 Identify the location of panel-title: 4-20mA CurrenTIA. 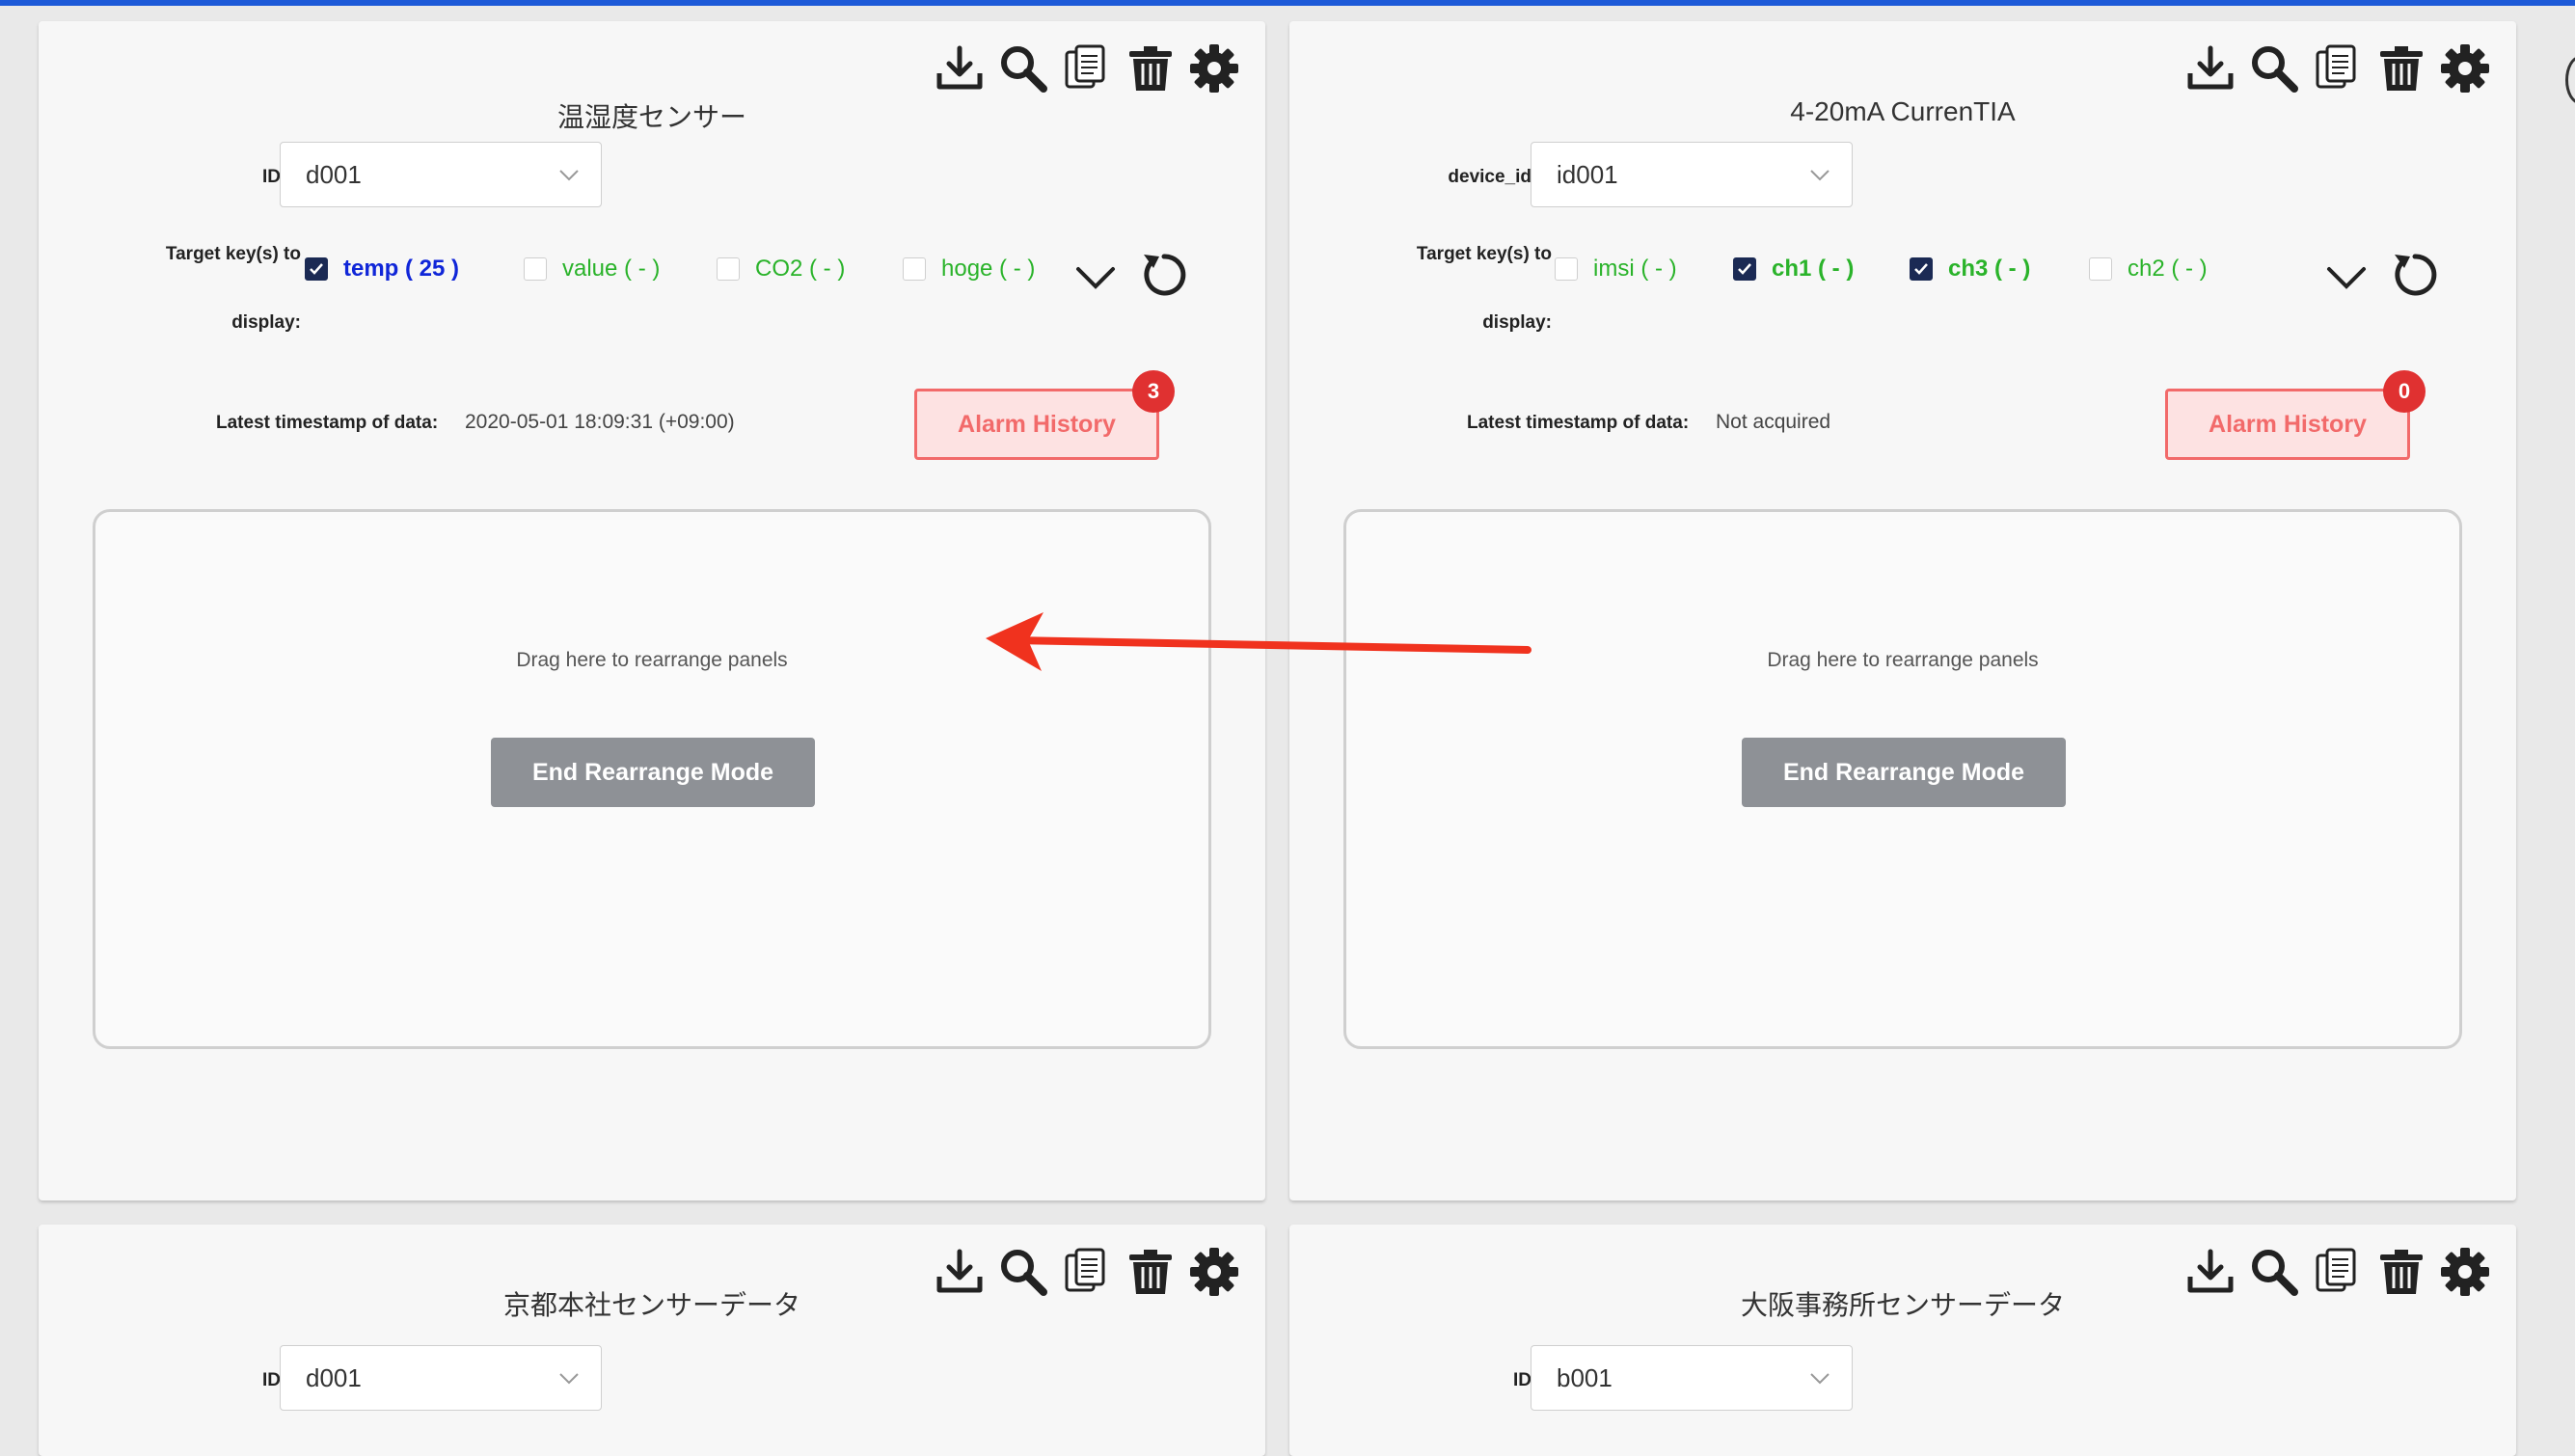
(1903, 111).